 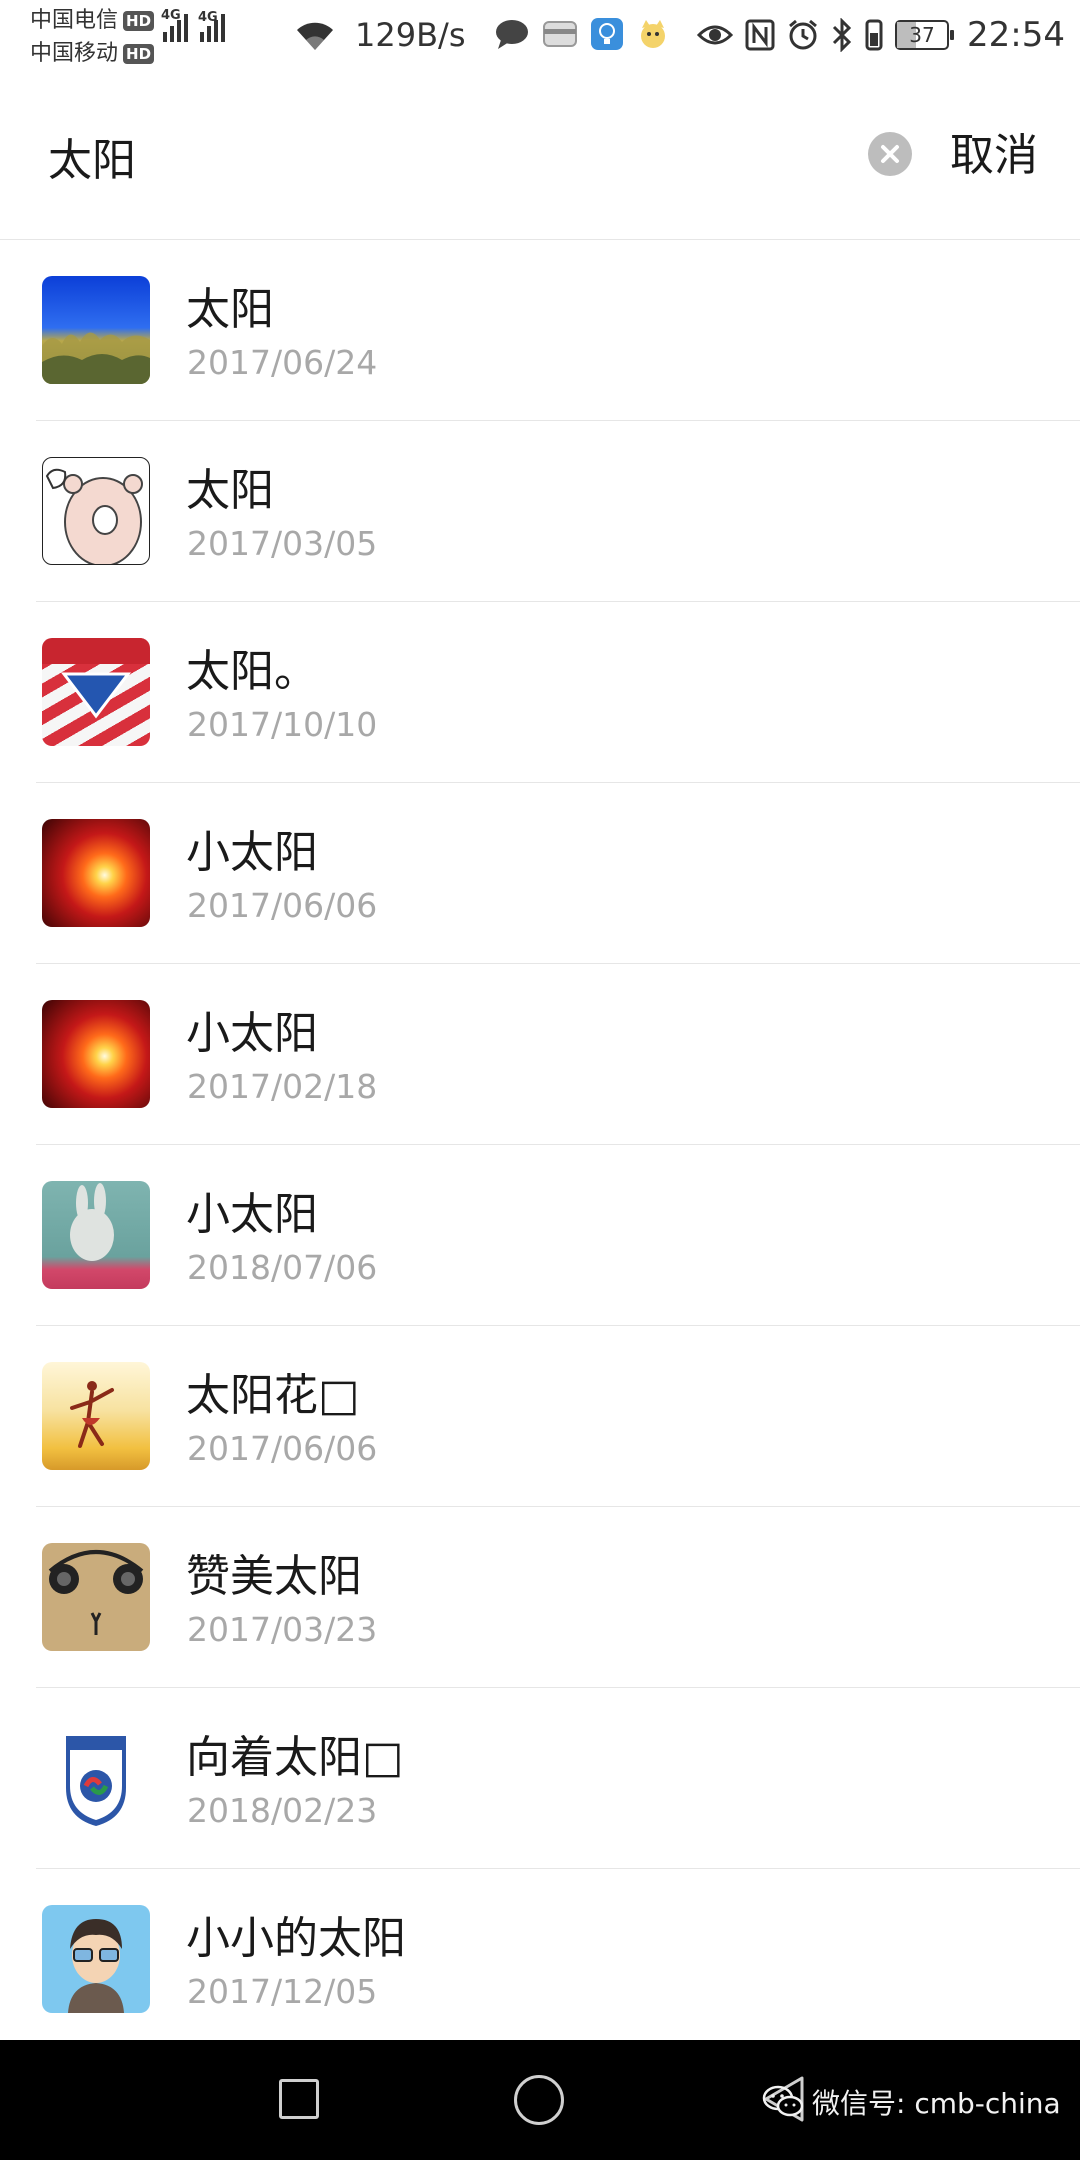 I want to click on carrier-2: 中国移动 HD, so click(x=92, y=53).